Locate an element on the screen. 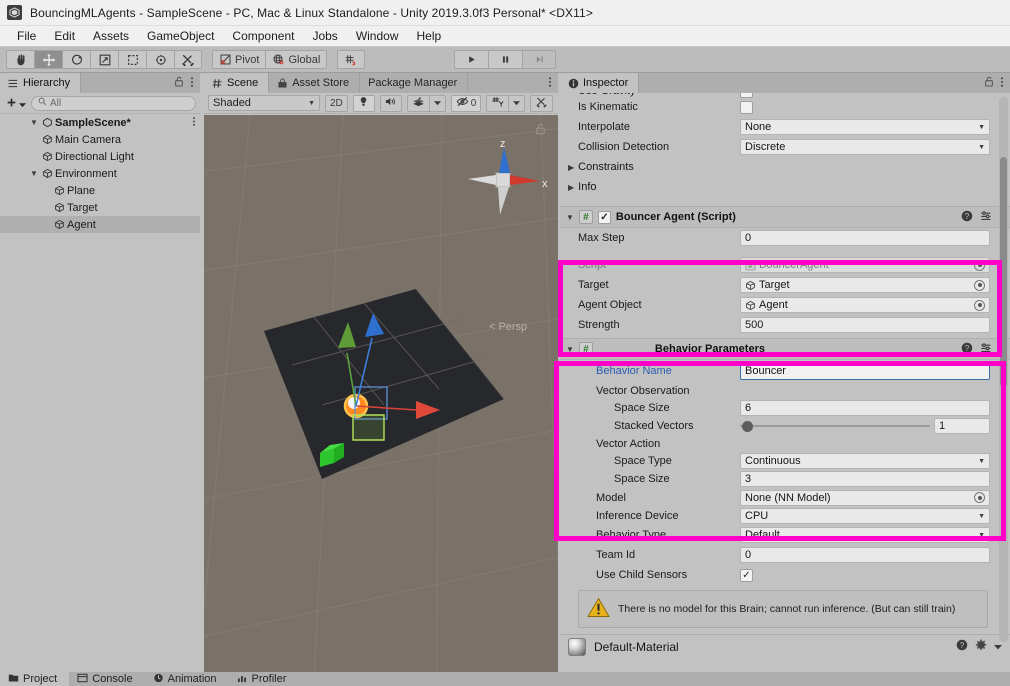  rotate-tool-button is located at coordinates (76, 59).